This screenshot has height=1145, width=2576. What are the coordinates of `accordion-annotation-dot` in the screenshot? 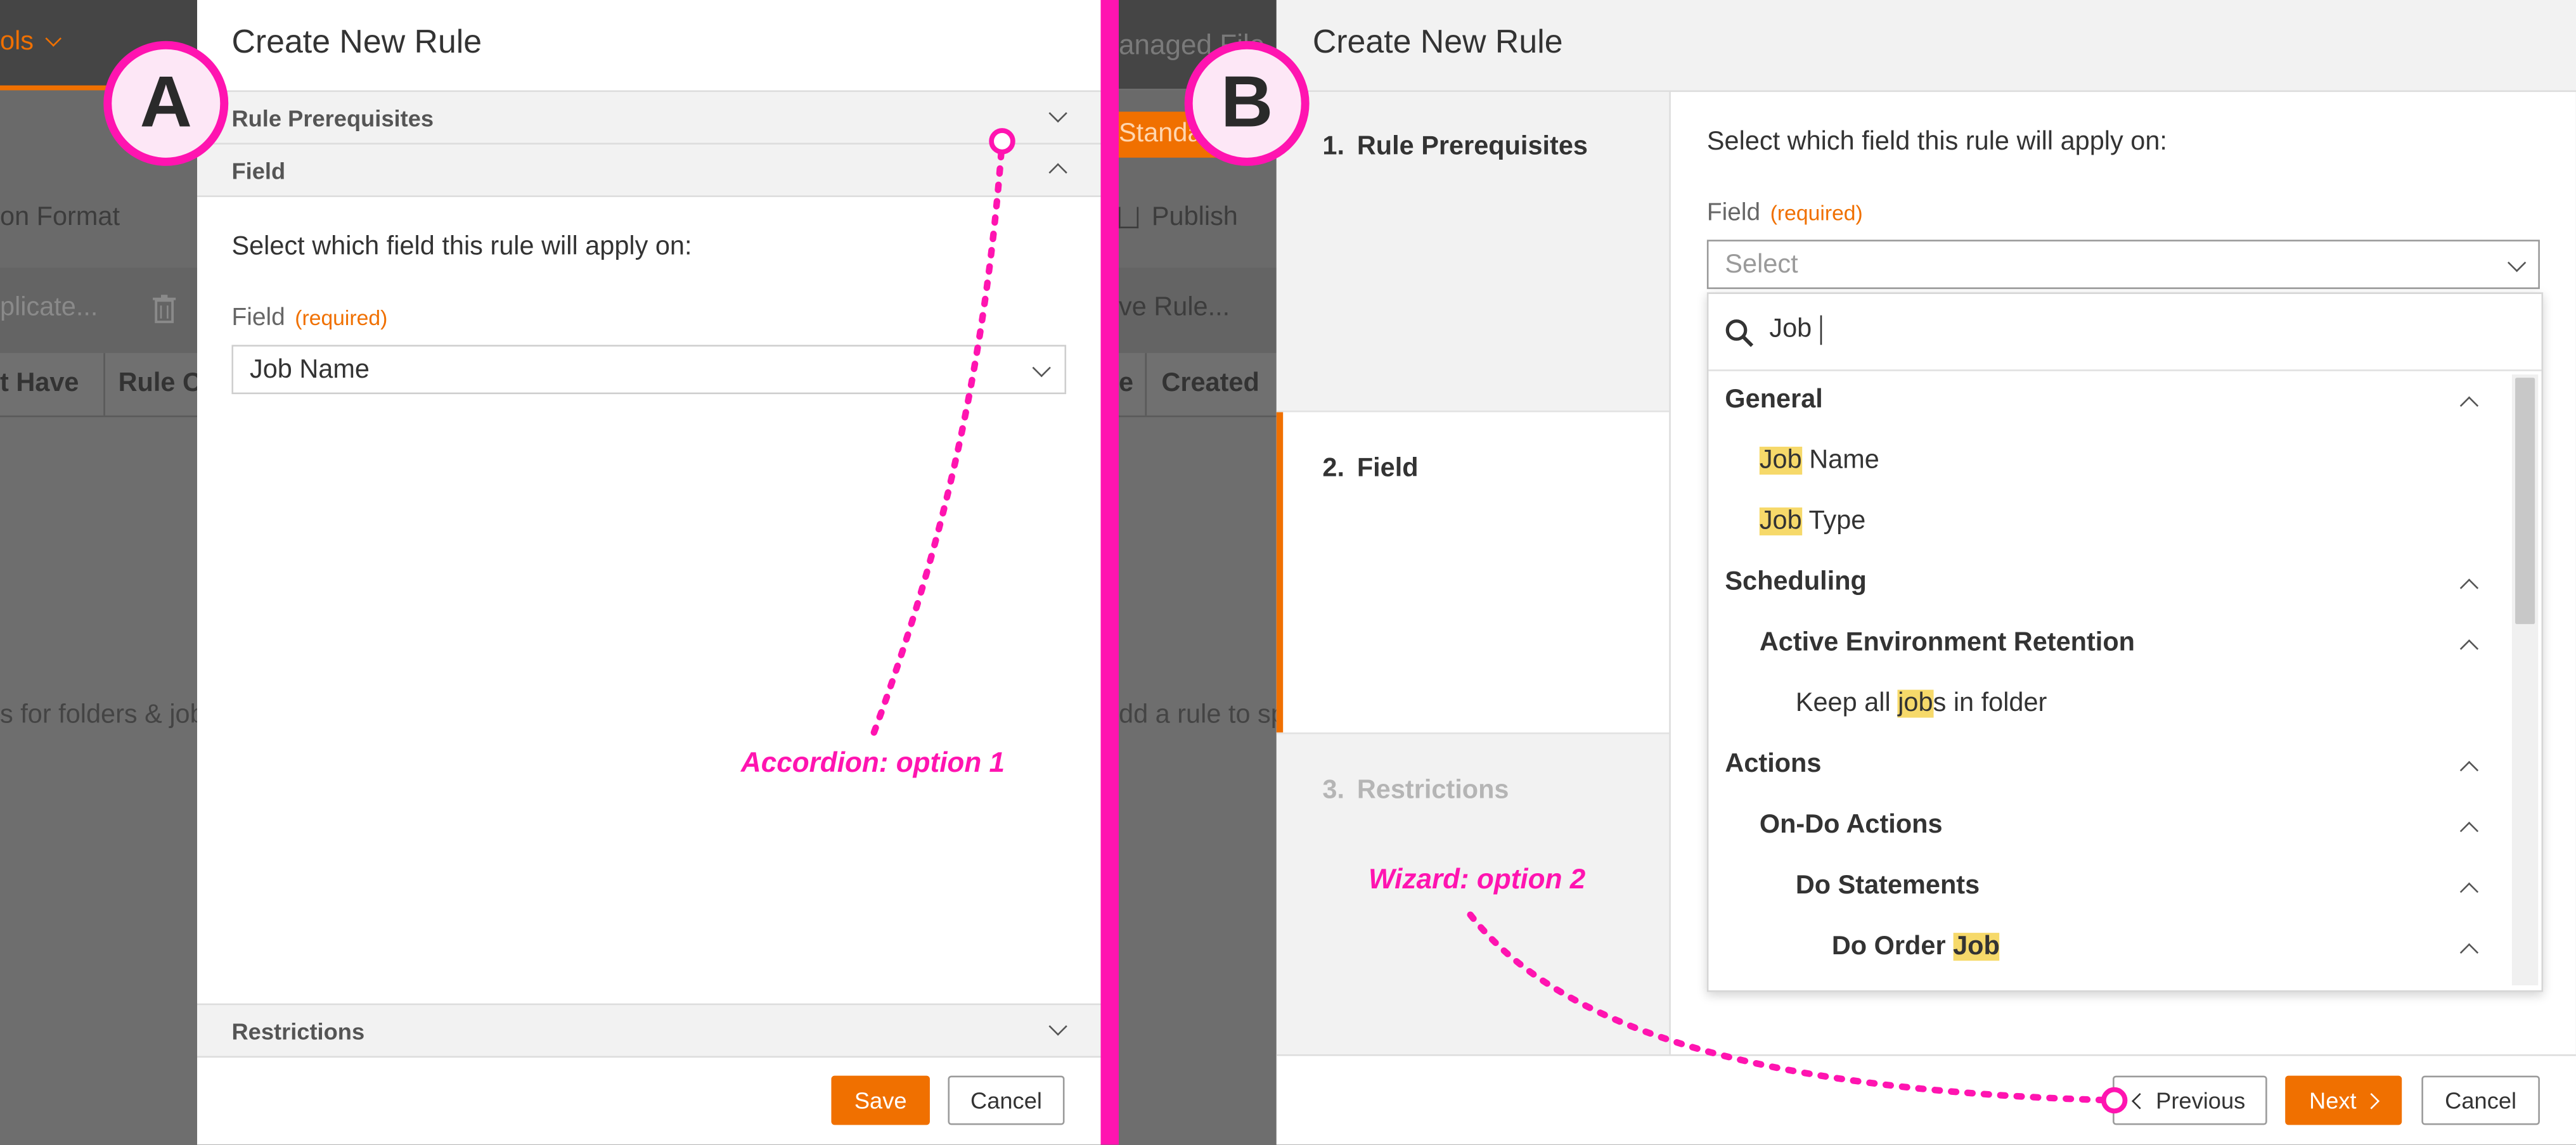 It's located at (1002, 141).